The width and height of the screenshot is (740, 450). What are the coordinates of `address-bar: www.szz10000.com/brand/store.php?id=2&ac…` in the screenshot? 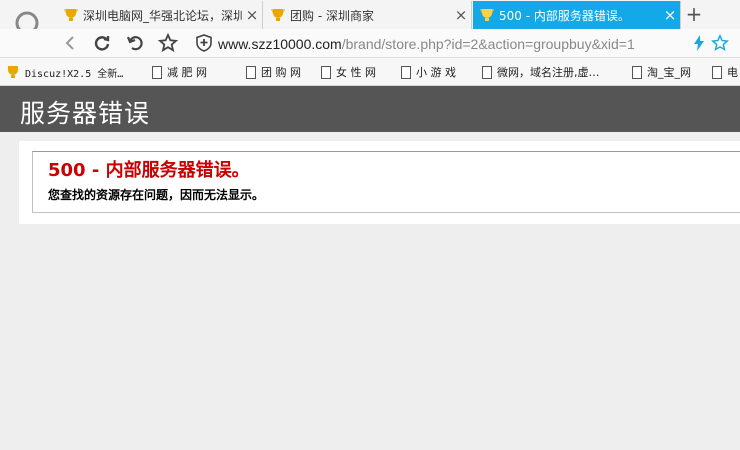 It's located at (453, 44).